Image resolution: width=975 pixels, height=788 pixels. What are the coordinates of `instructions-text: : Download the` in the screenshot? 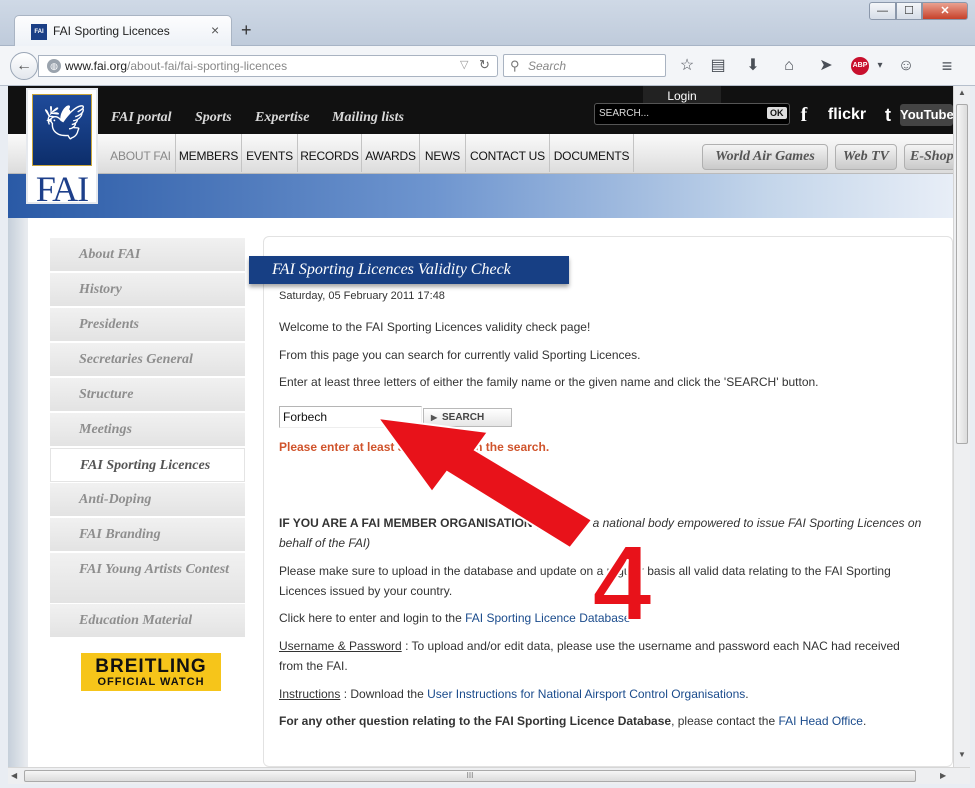 It's located at (383, 694).